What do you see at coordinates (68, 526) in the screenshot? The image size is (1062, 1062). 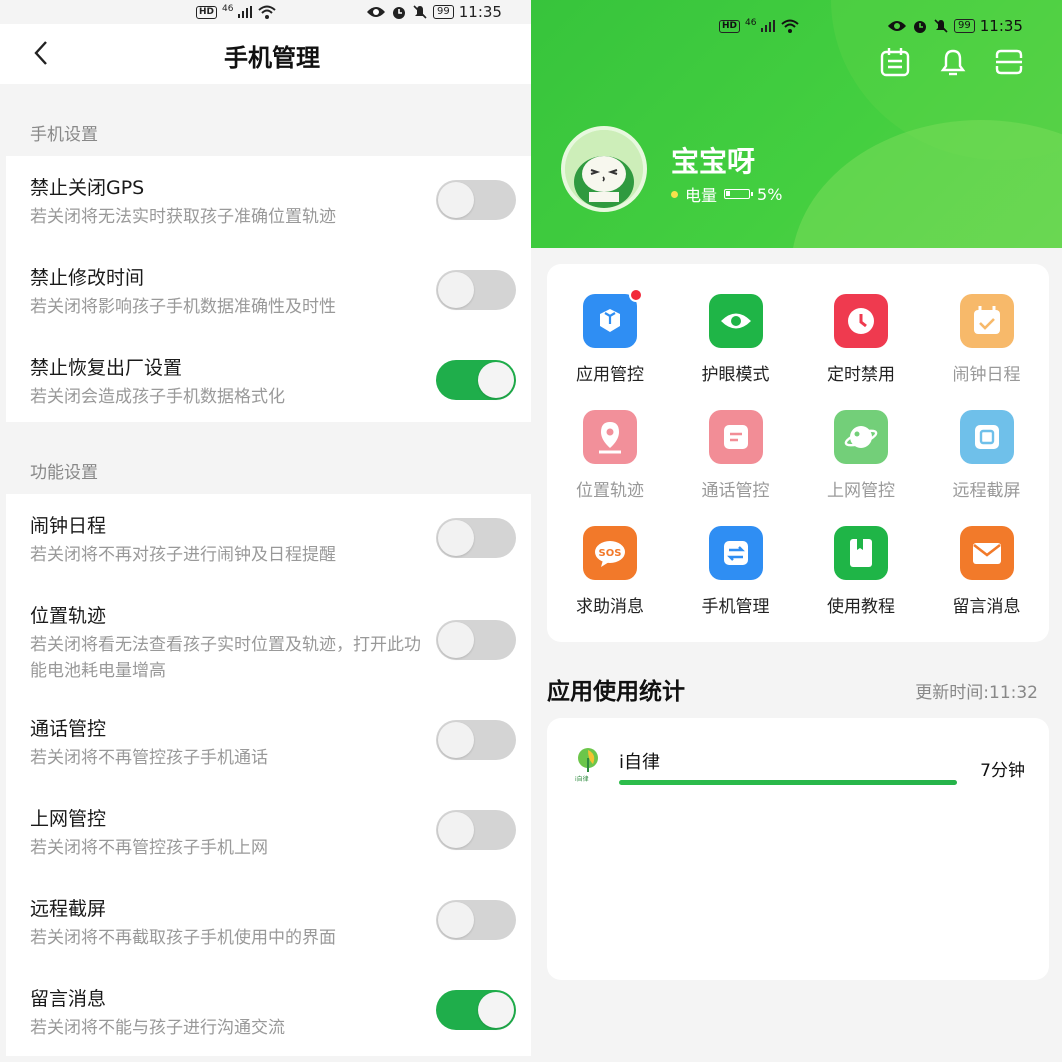 I see `setting-title: 闹钟日程` at bounding box center [68, 526].